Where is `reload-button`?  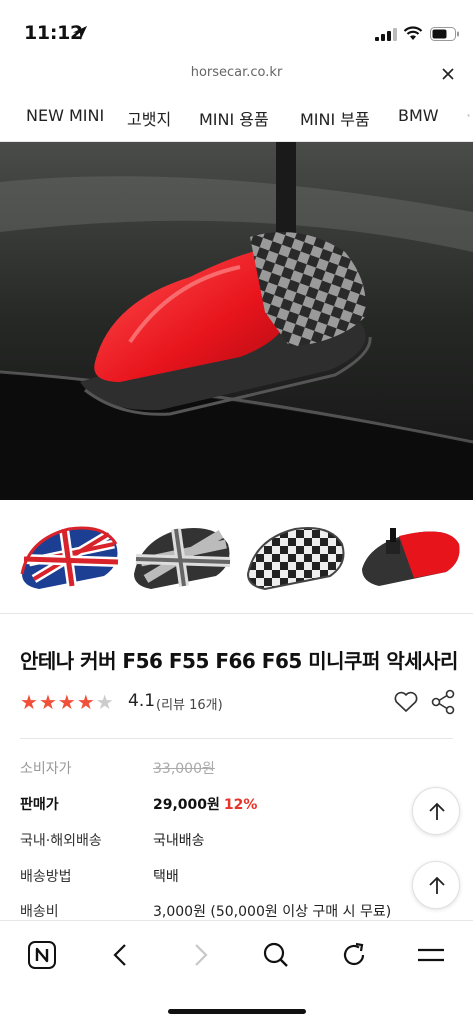 reload-button is located at coordinates (354, 955).